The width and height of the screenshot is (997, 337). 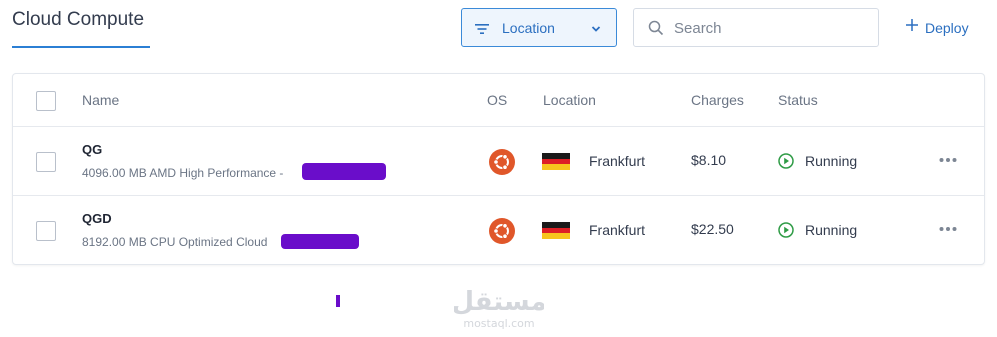 I want to click on charges-value: $8.10, so click(x=709, y=160).